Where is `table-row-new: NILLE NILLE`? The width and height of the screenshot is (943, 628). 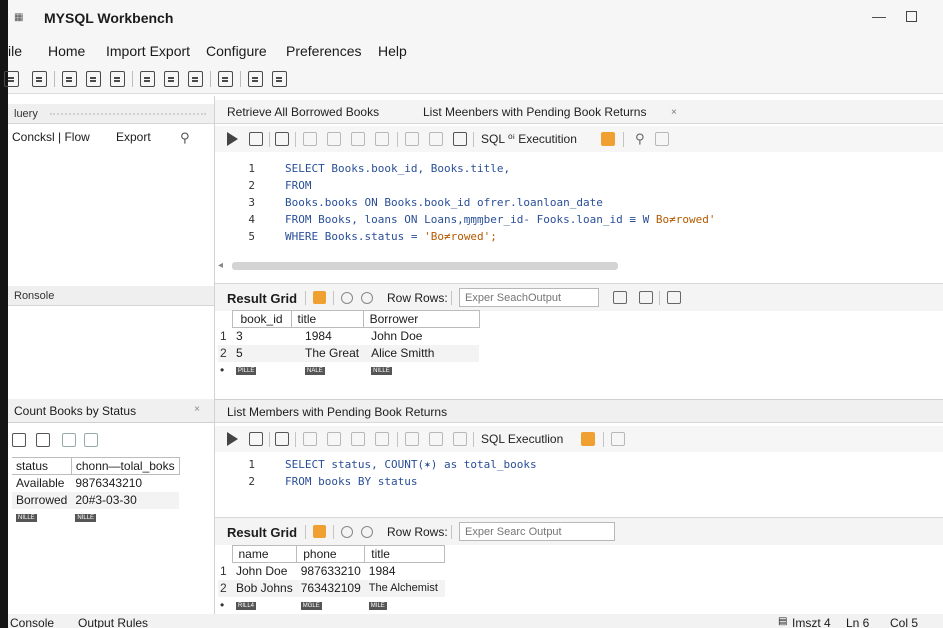 table-row-new: NILLE NILLE is located at coordinates (95, 517).